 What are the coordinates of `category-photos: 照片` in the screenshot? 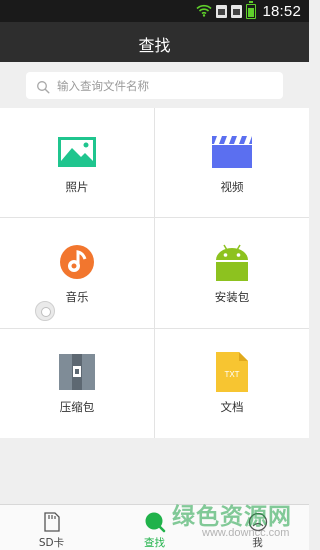 It's located at (77, 163).